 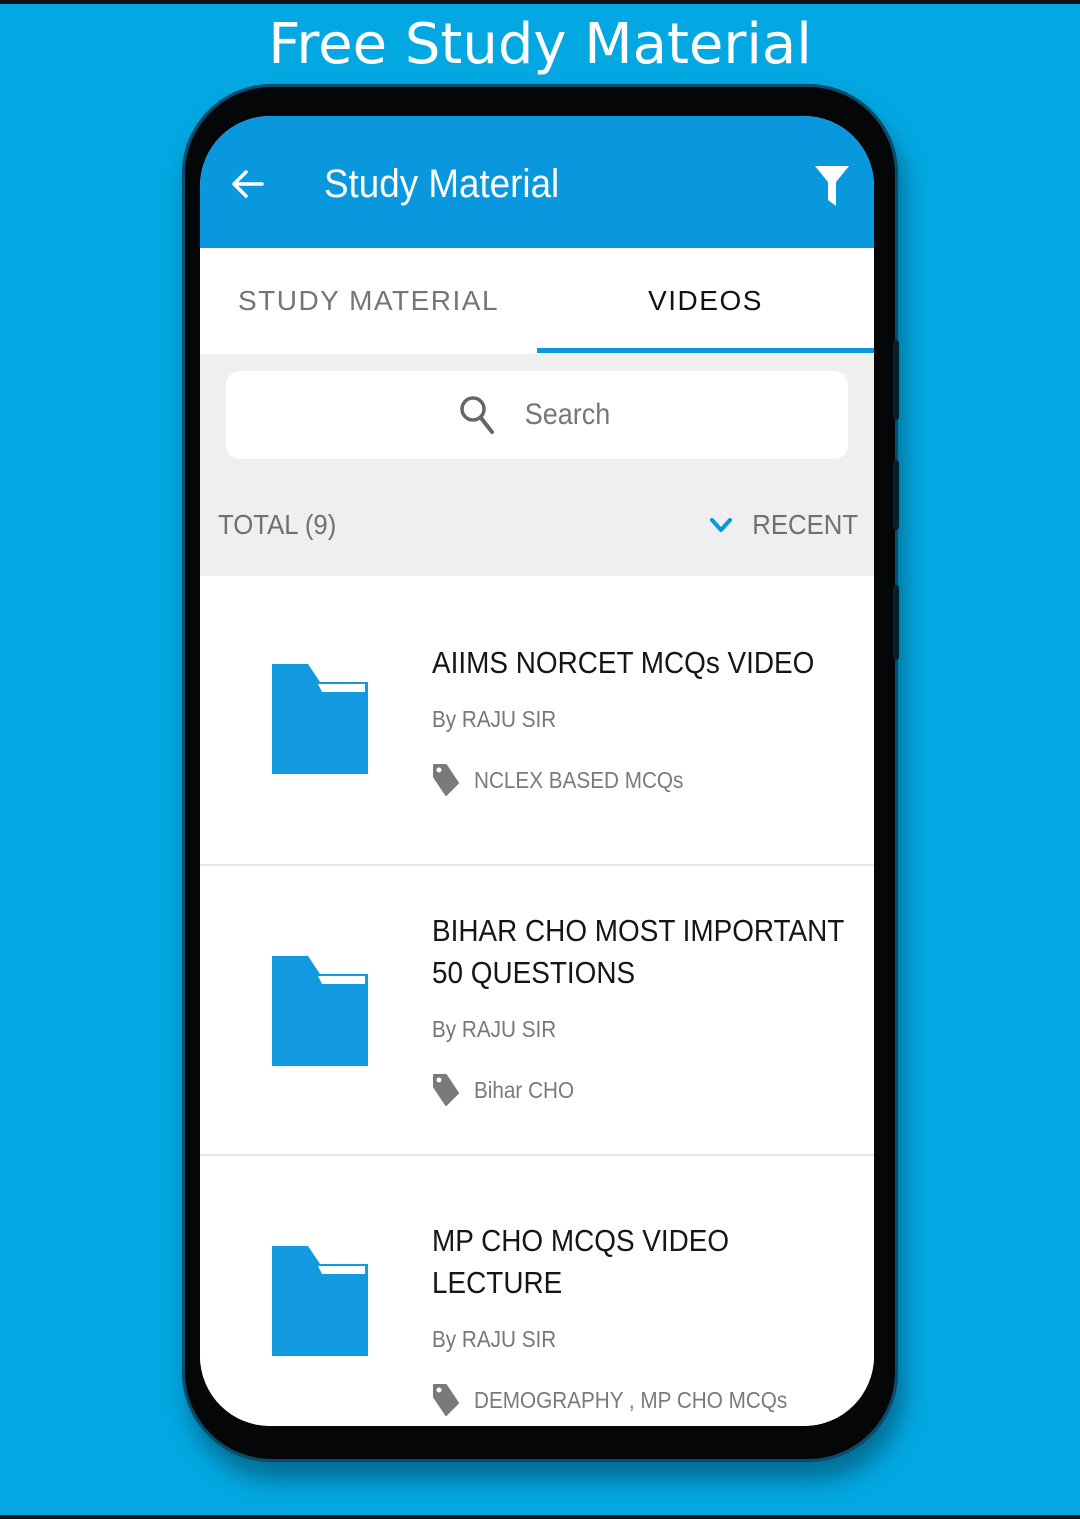 What do you see at coordinates (568, 414) in the screenshot?
I see `search-placeholder: Search` at bounding box center [568, 414].